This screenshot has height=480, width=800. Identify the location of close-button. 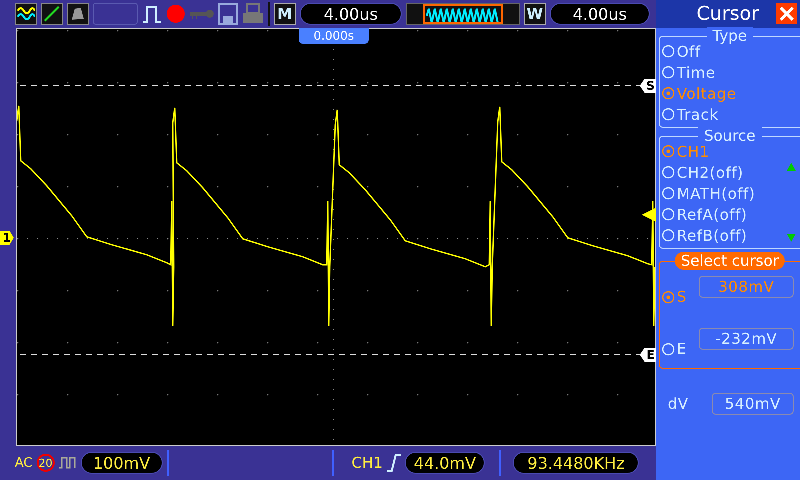
(786, 13).